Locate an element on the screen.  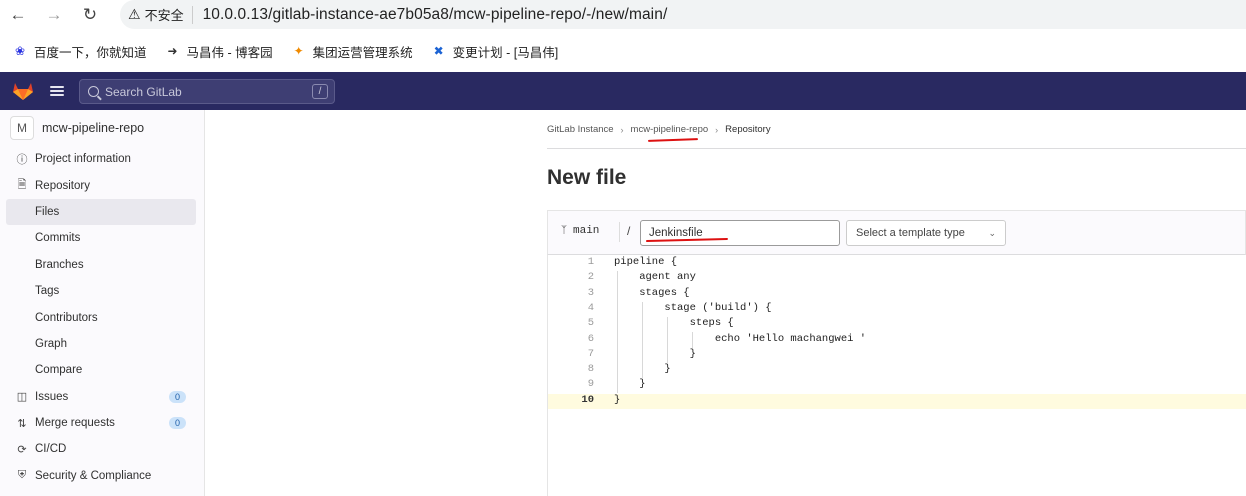
back-icon: ← is located at coordinates (18, 15).